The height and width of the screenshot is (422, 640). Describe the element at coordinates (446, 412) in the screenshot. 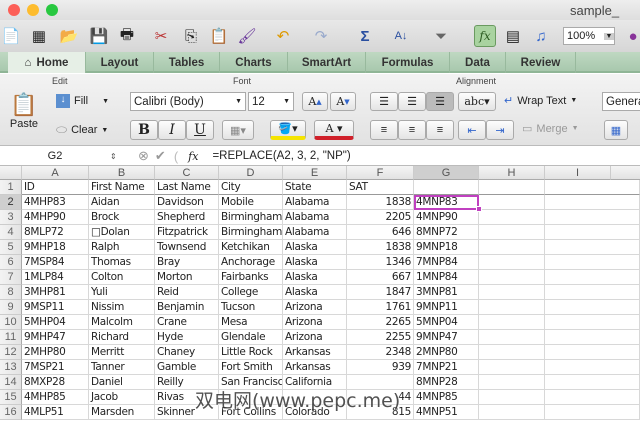

I see `cell-g16: 4MNP51` at that location.